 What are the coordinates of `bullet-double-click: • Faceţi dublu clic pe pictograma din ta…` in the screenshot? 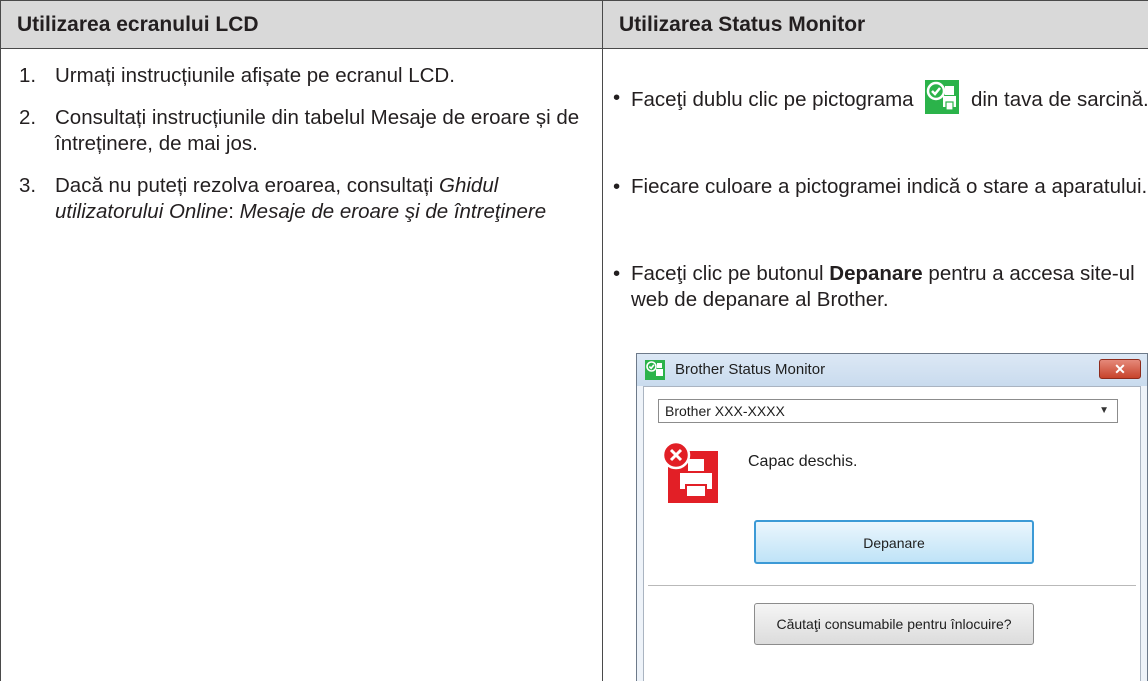 It's located at (880, 98).